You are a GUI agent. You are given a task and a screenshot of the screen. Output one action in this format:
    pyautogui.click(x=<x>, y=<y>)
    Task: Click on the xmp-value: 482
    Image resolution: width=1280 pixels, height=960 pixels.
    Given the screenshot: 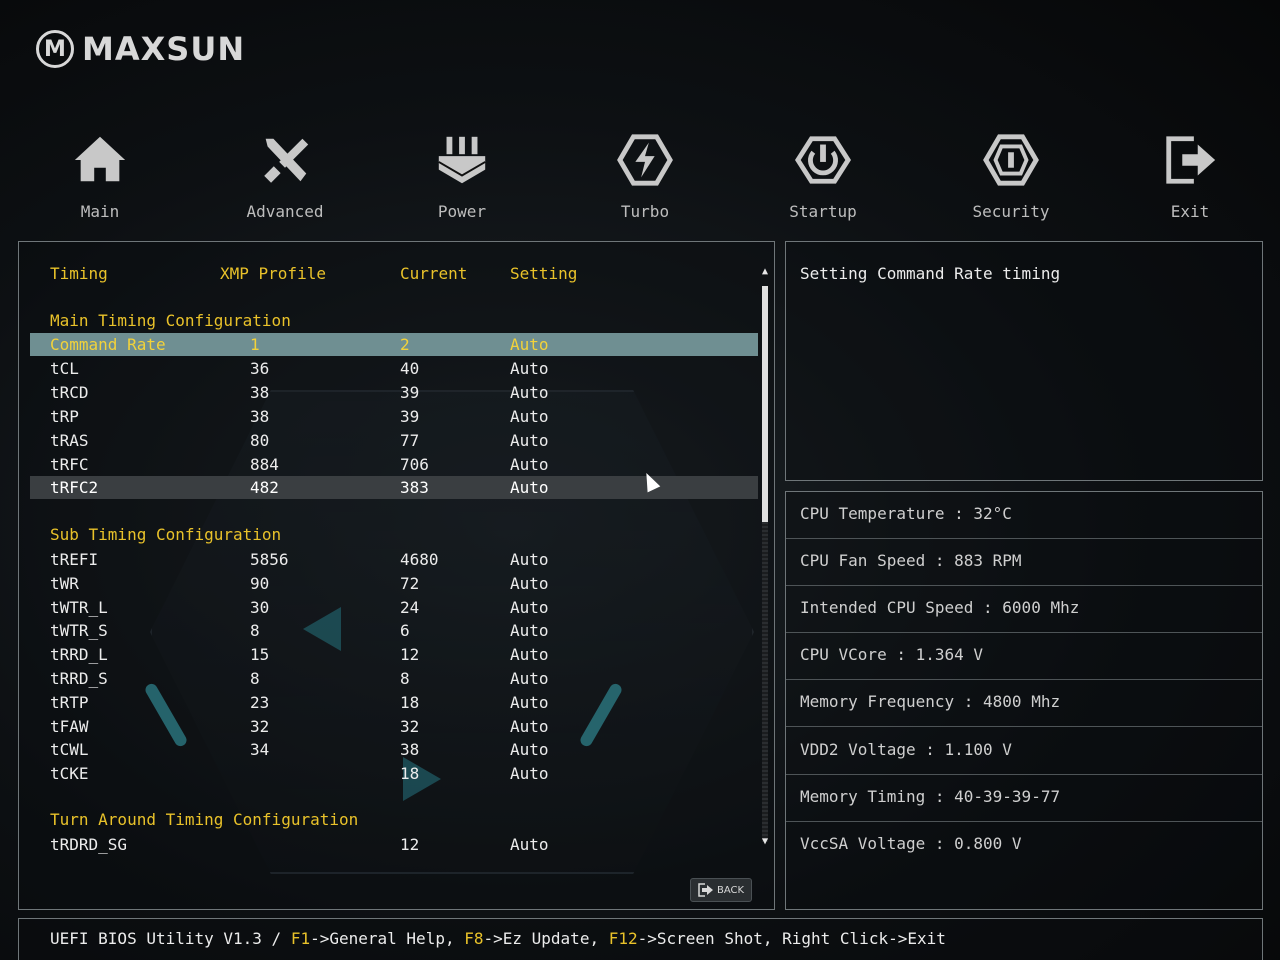 What is the action you would take?
    pyautogui.click(x=264, y=487)
    